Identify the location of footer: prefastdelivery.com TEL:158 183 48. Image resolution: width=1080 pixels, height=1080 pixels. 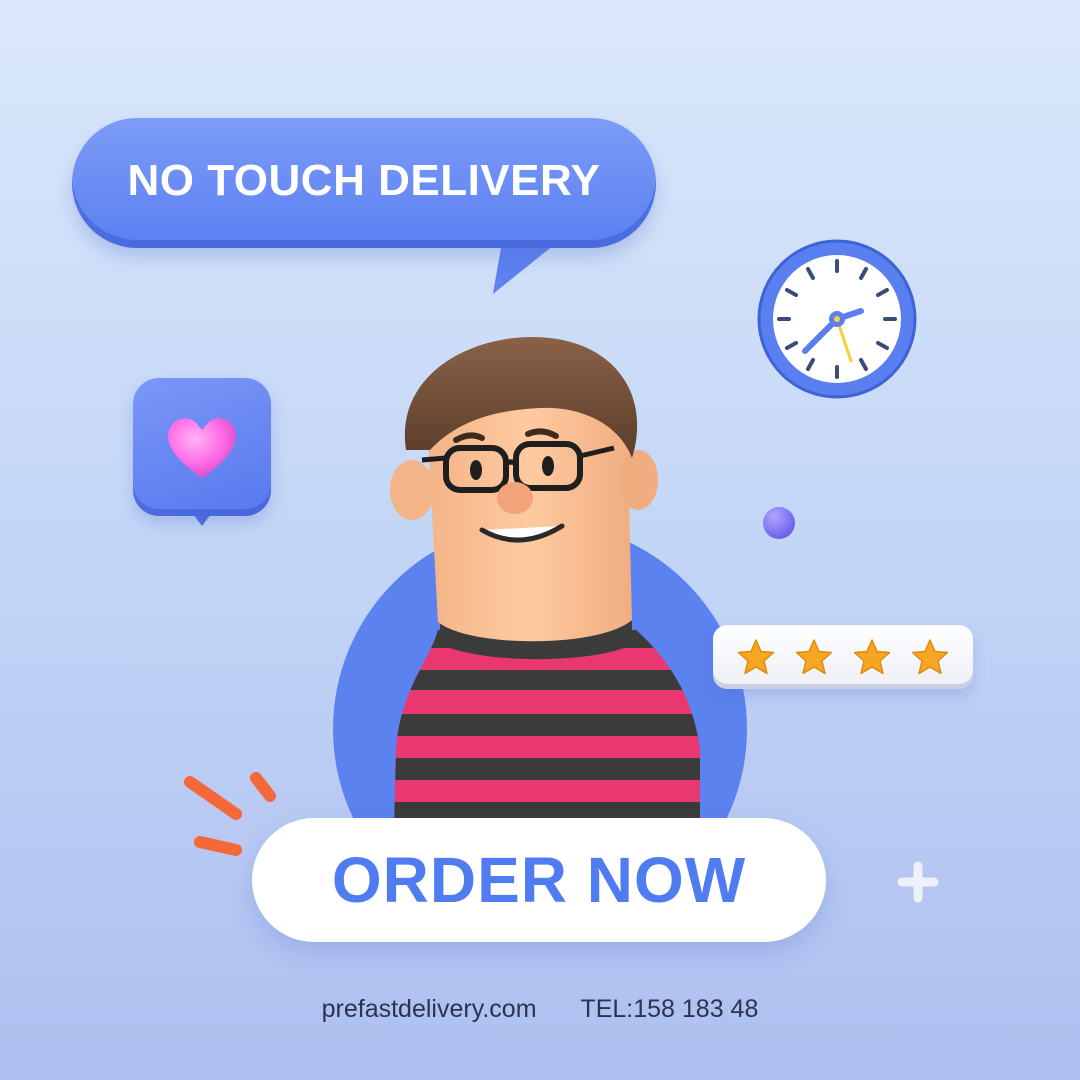
(540, 1009).